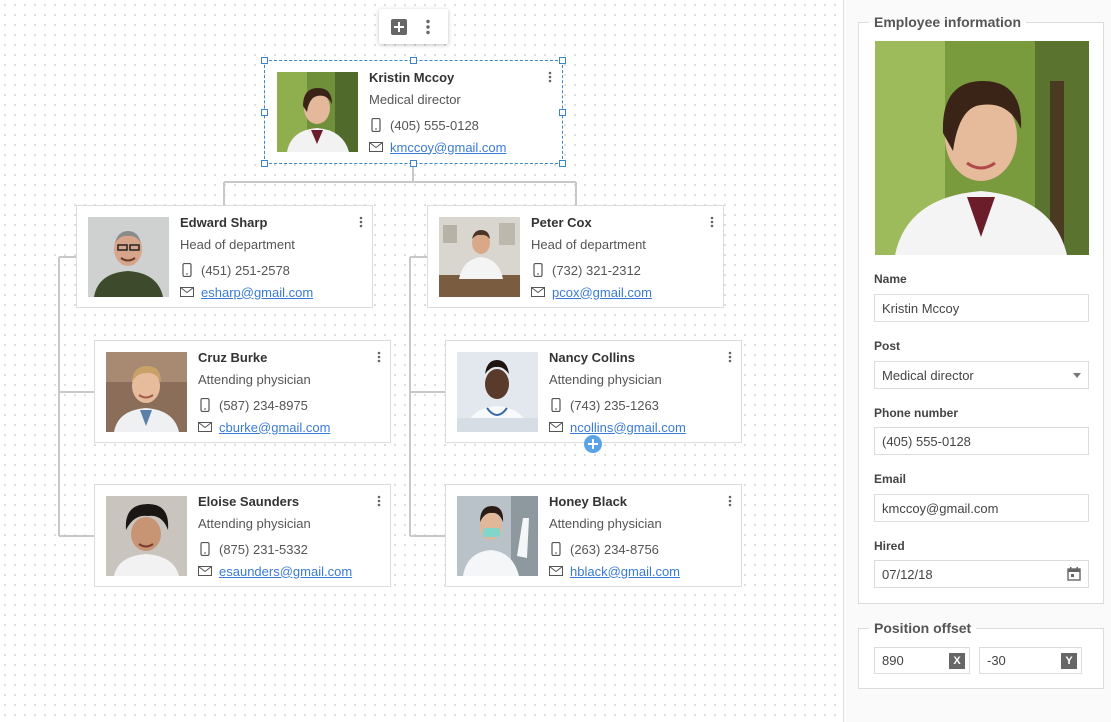  What do you see at coordinates (628, 427) in the screenshot?
I see `employee-email-link: ncollins@gmail.com` at bounding box center [628, 427].